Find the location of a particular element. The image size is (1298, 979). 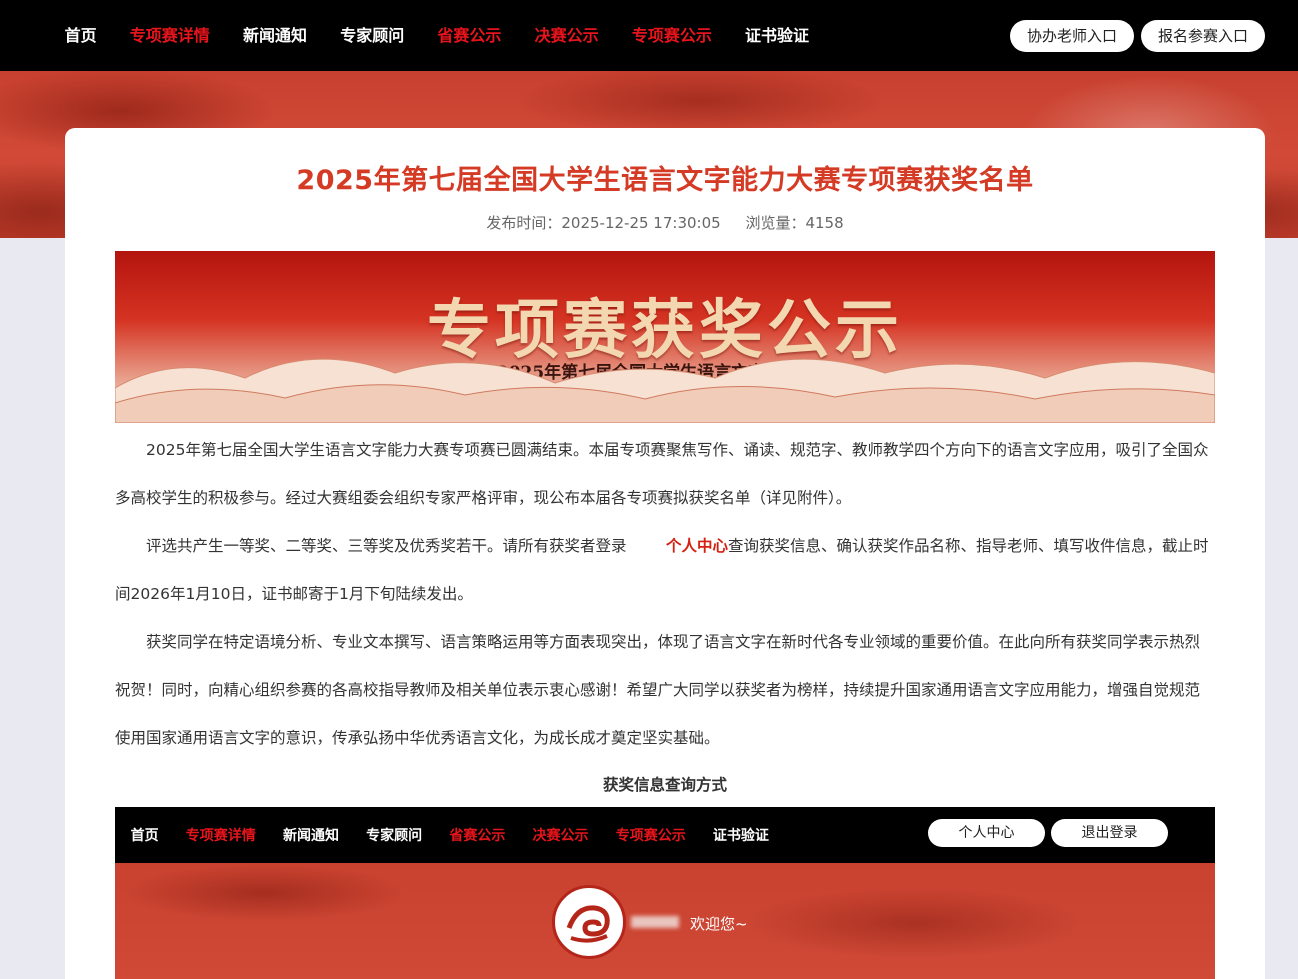

screenshot-nav-news: 新闻通知 is located at coordinates (310, 836).